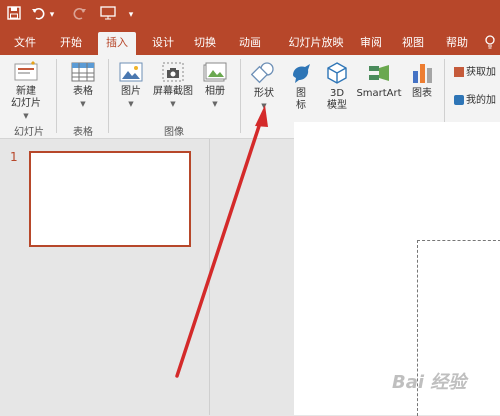 Image resolution: width=500 pixels, height=416 pixels. Describe the element at coordinates (429, 382) in the screenshot. I see `watermark-text: Bai 经验` at that location.